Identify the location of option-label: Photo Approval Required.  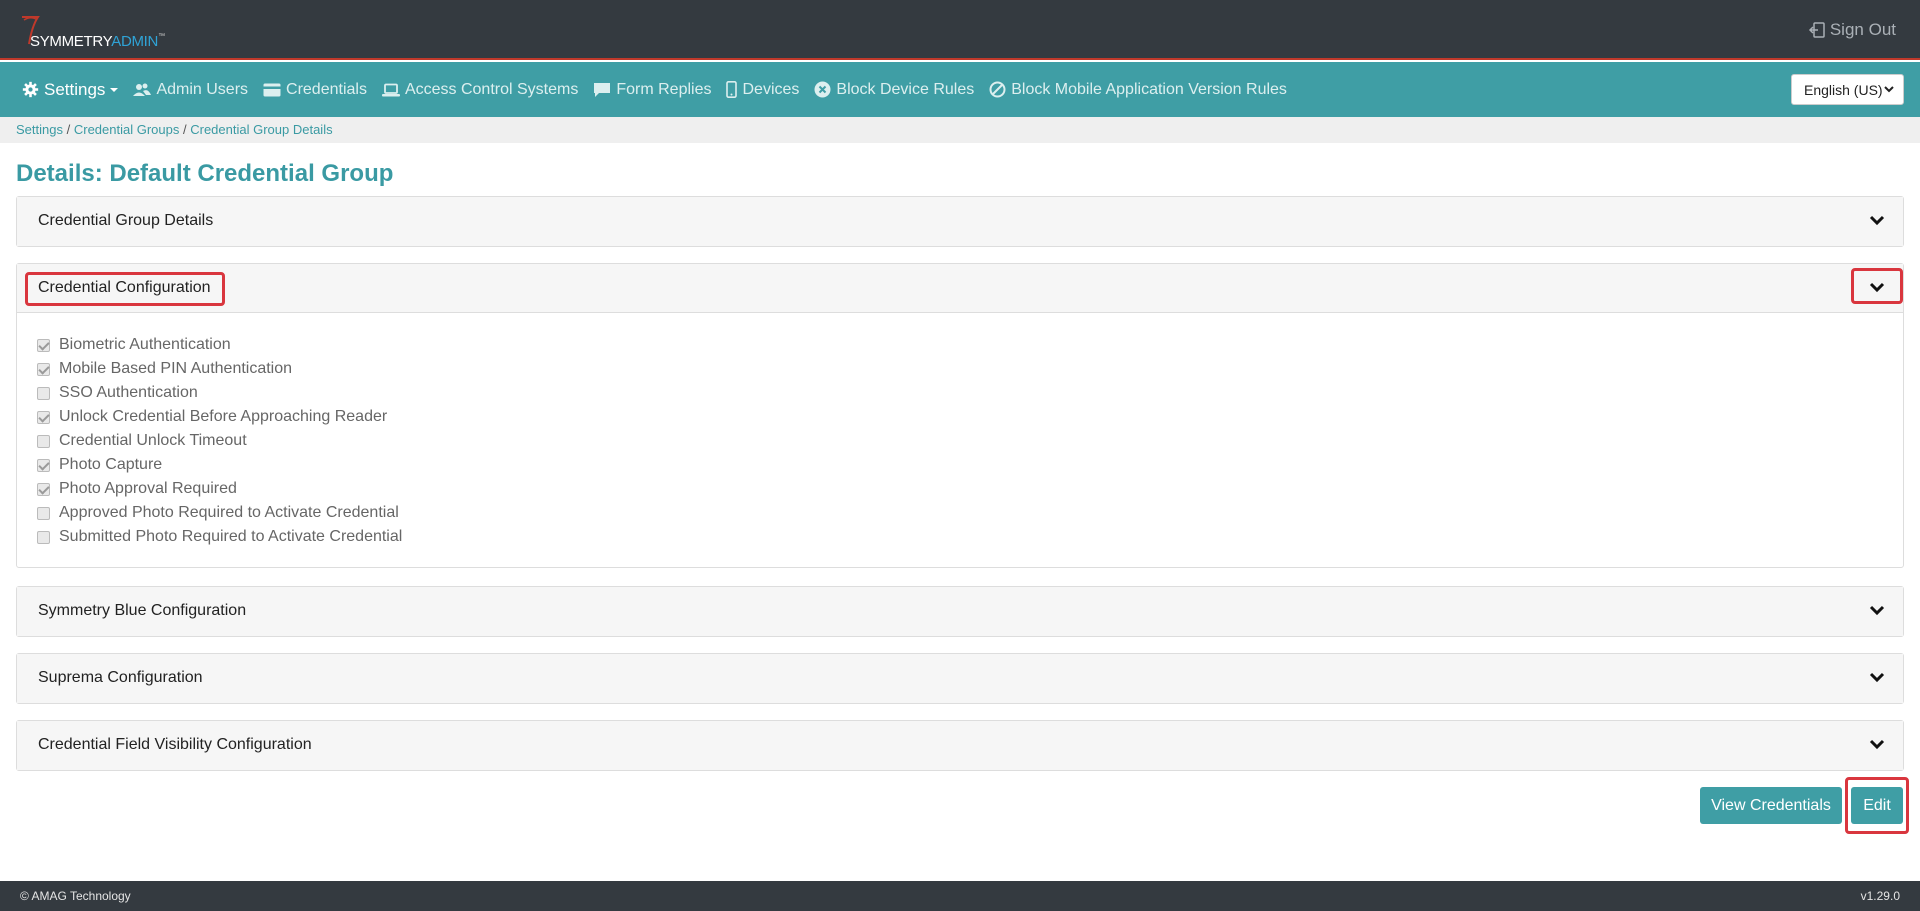
(148, 488).